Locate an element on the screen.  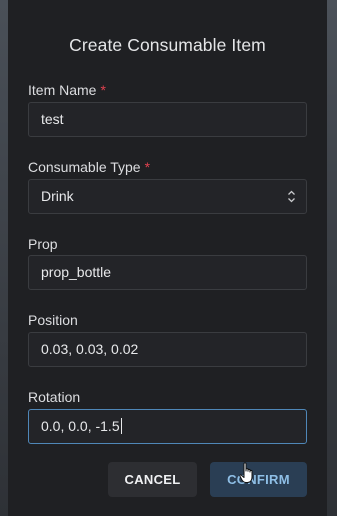
prop-label: Prop is located at coordinates (43, 244).